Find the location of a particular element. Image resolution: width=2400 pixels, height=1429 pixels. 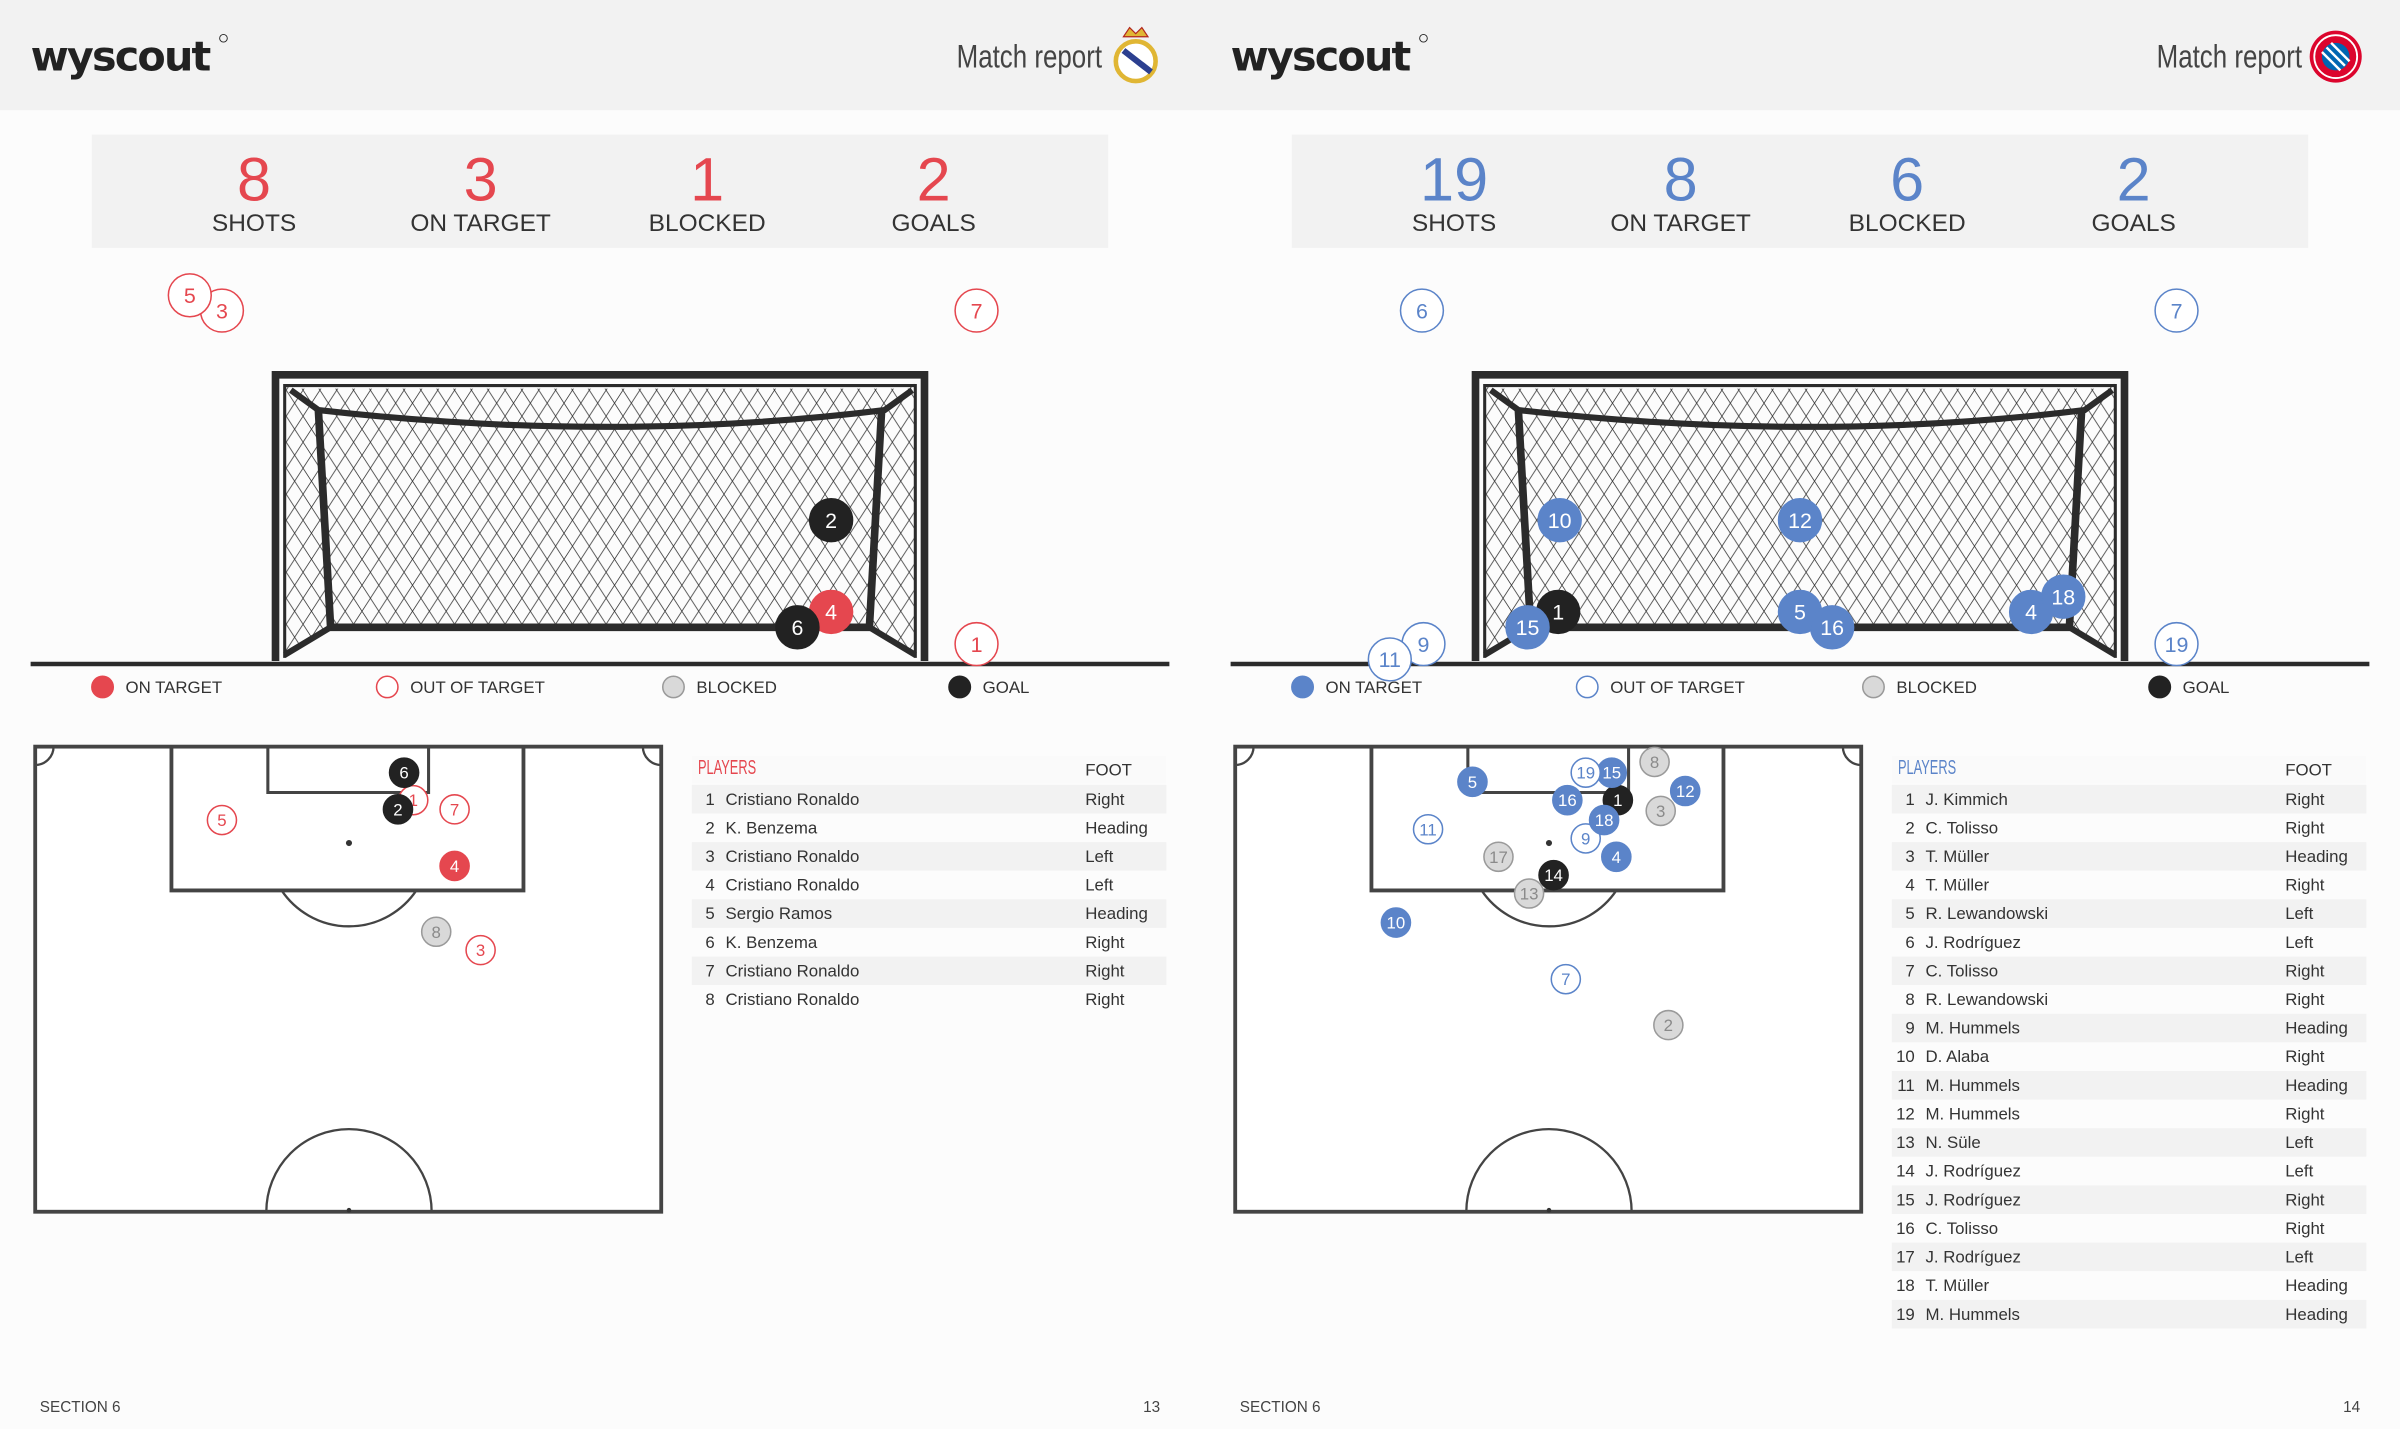

shot-marker-out: 1 is located at coordinates (976, 644).